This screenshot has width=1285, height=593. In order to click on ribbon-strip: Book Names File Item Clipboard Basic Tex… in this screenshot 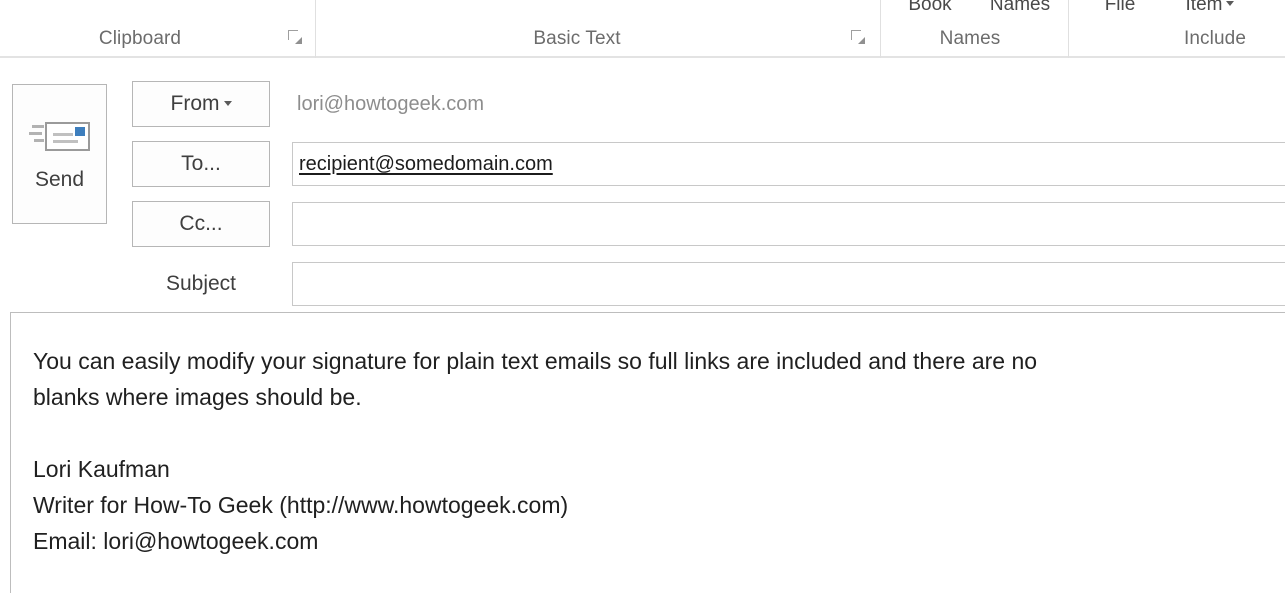, I will do `click(642, 29)`.